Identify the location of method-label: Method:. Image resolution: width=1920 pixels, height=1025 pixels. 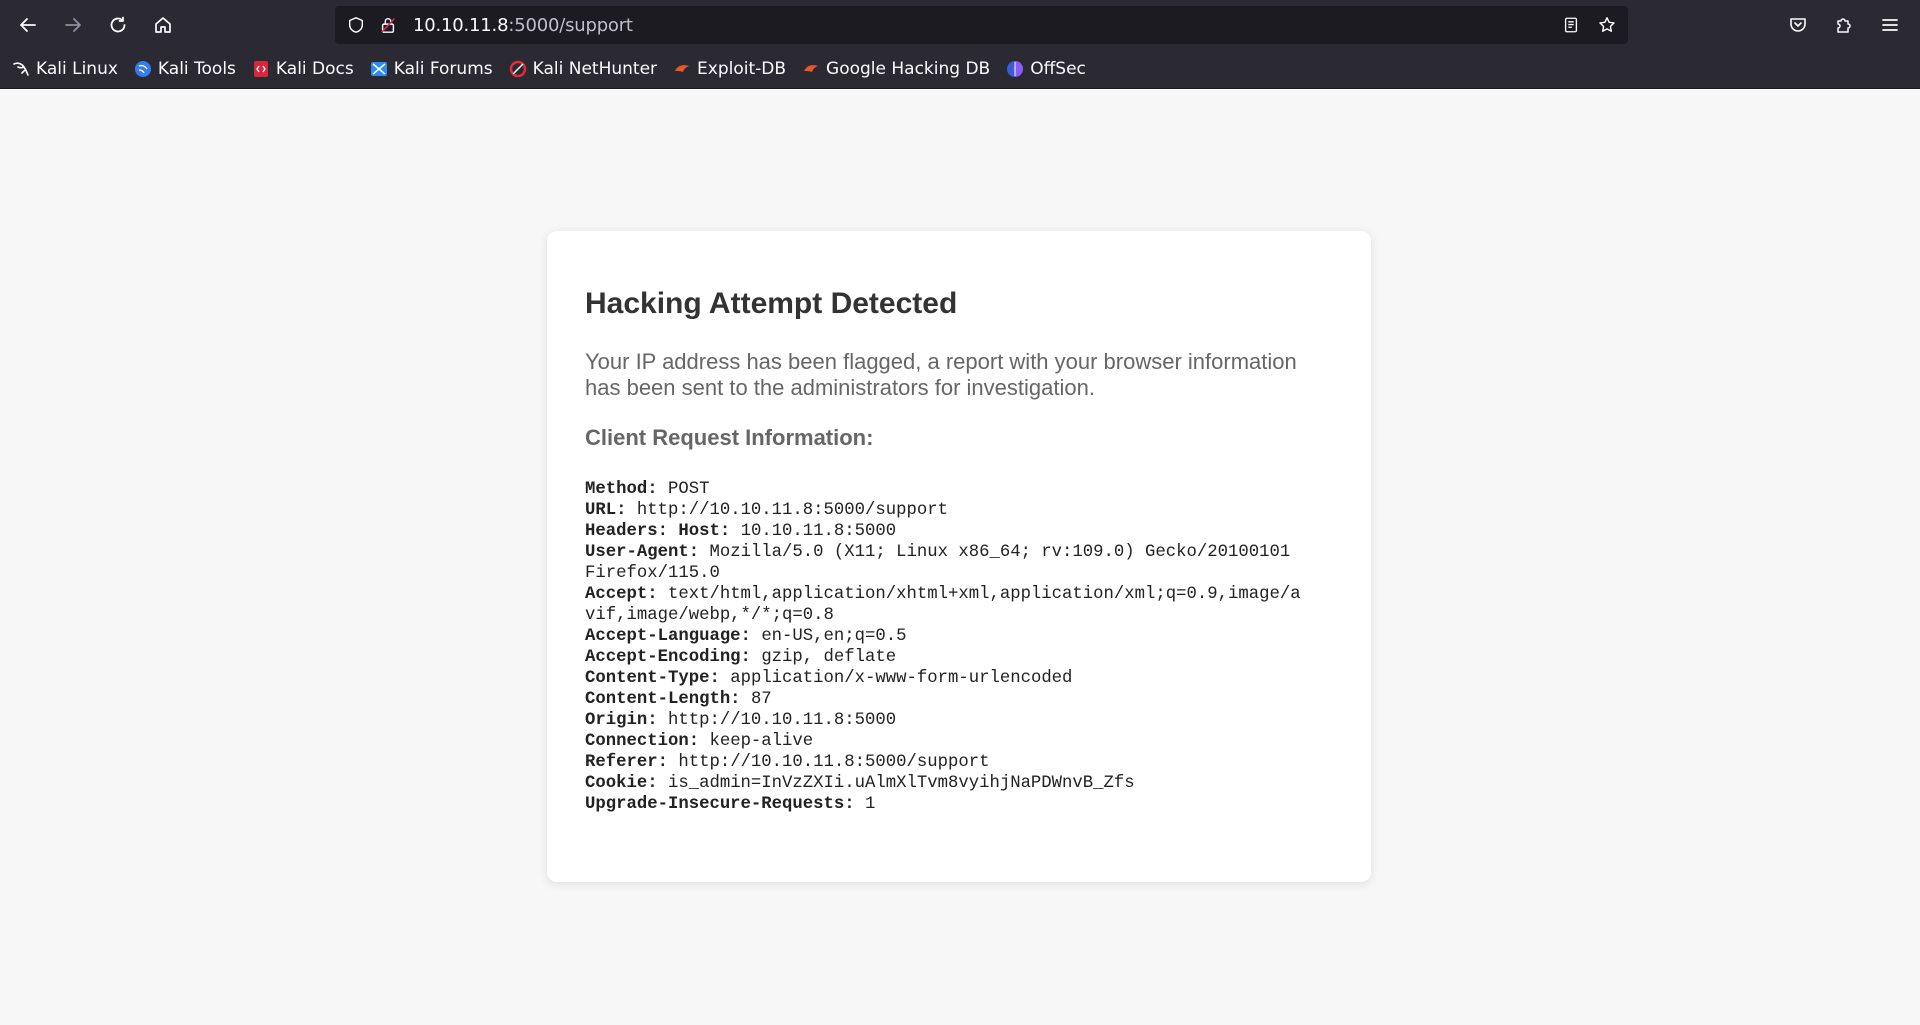
(621, 489).